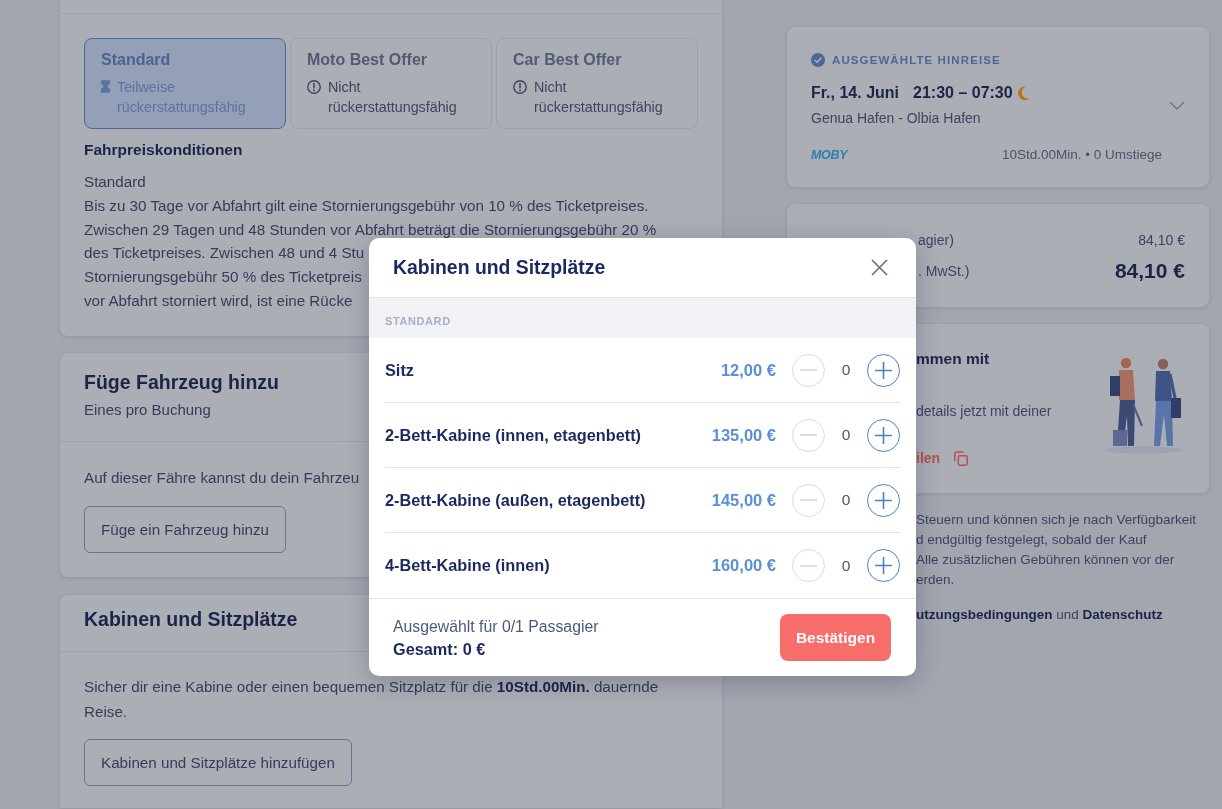 The image size is (1222, 809). What do you see at coordinates (835, 637) in the screenshot?
I see `confirm-button: Bestätigen` at bounding box center [835, 637].